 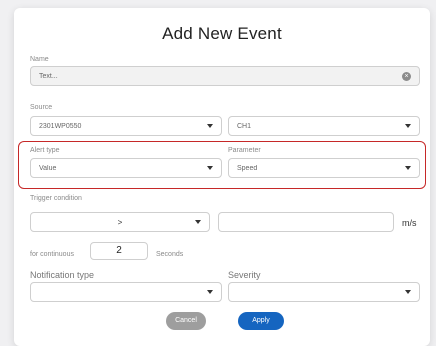 What do you see at coordinates (170, 254) in the screenshot?
I see `continuous-suffix: Seconds` at bounding box center [170, 254].